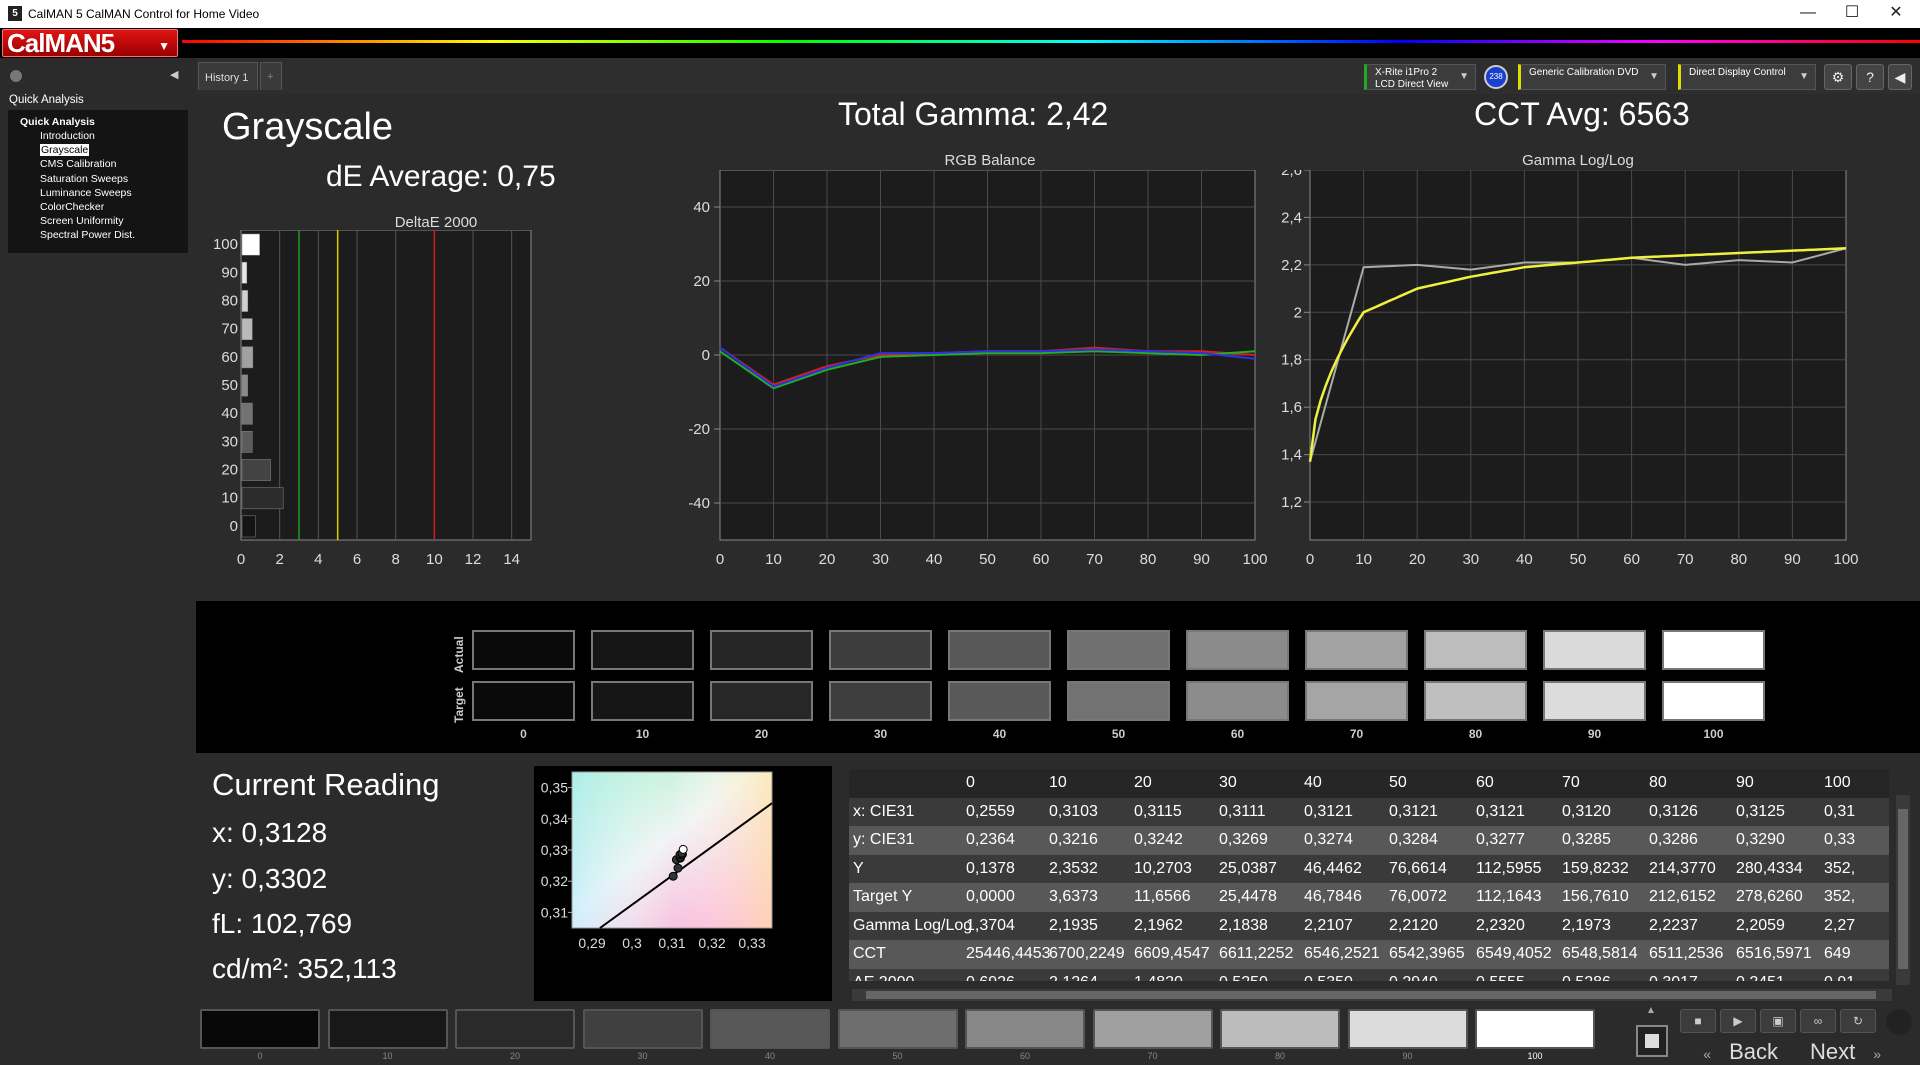  I want to click on table-cell: 0,2949, so click(1413, 978).